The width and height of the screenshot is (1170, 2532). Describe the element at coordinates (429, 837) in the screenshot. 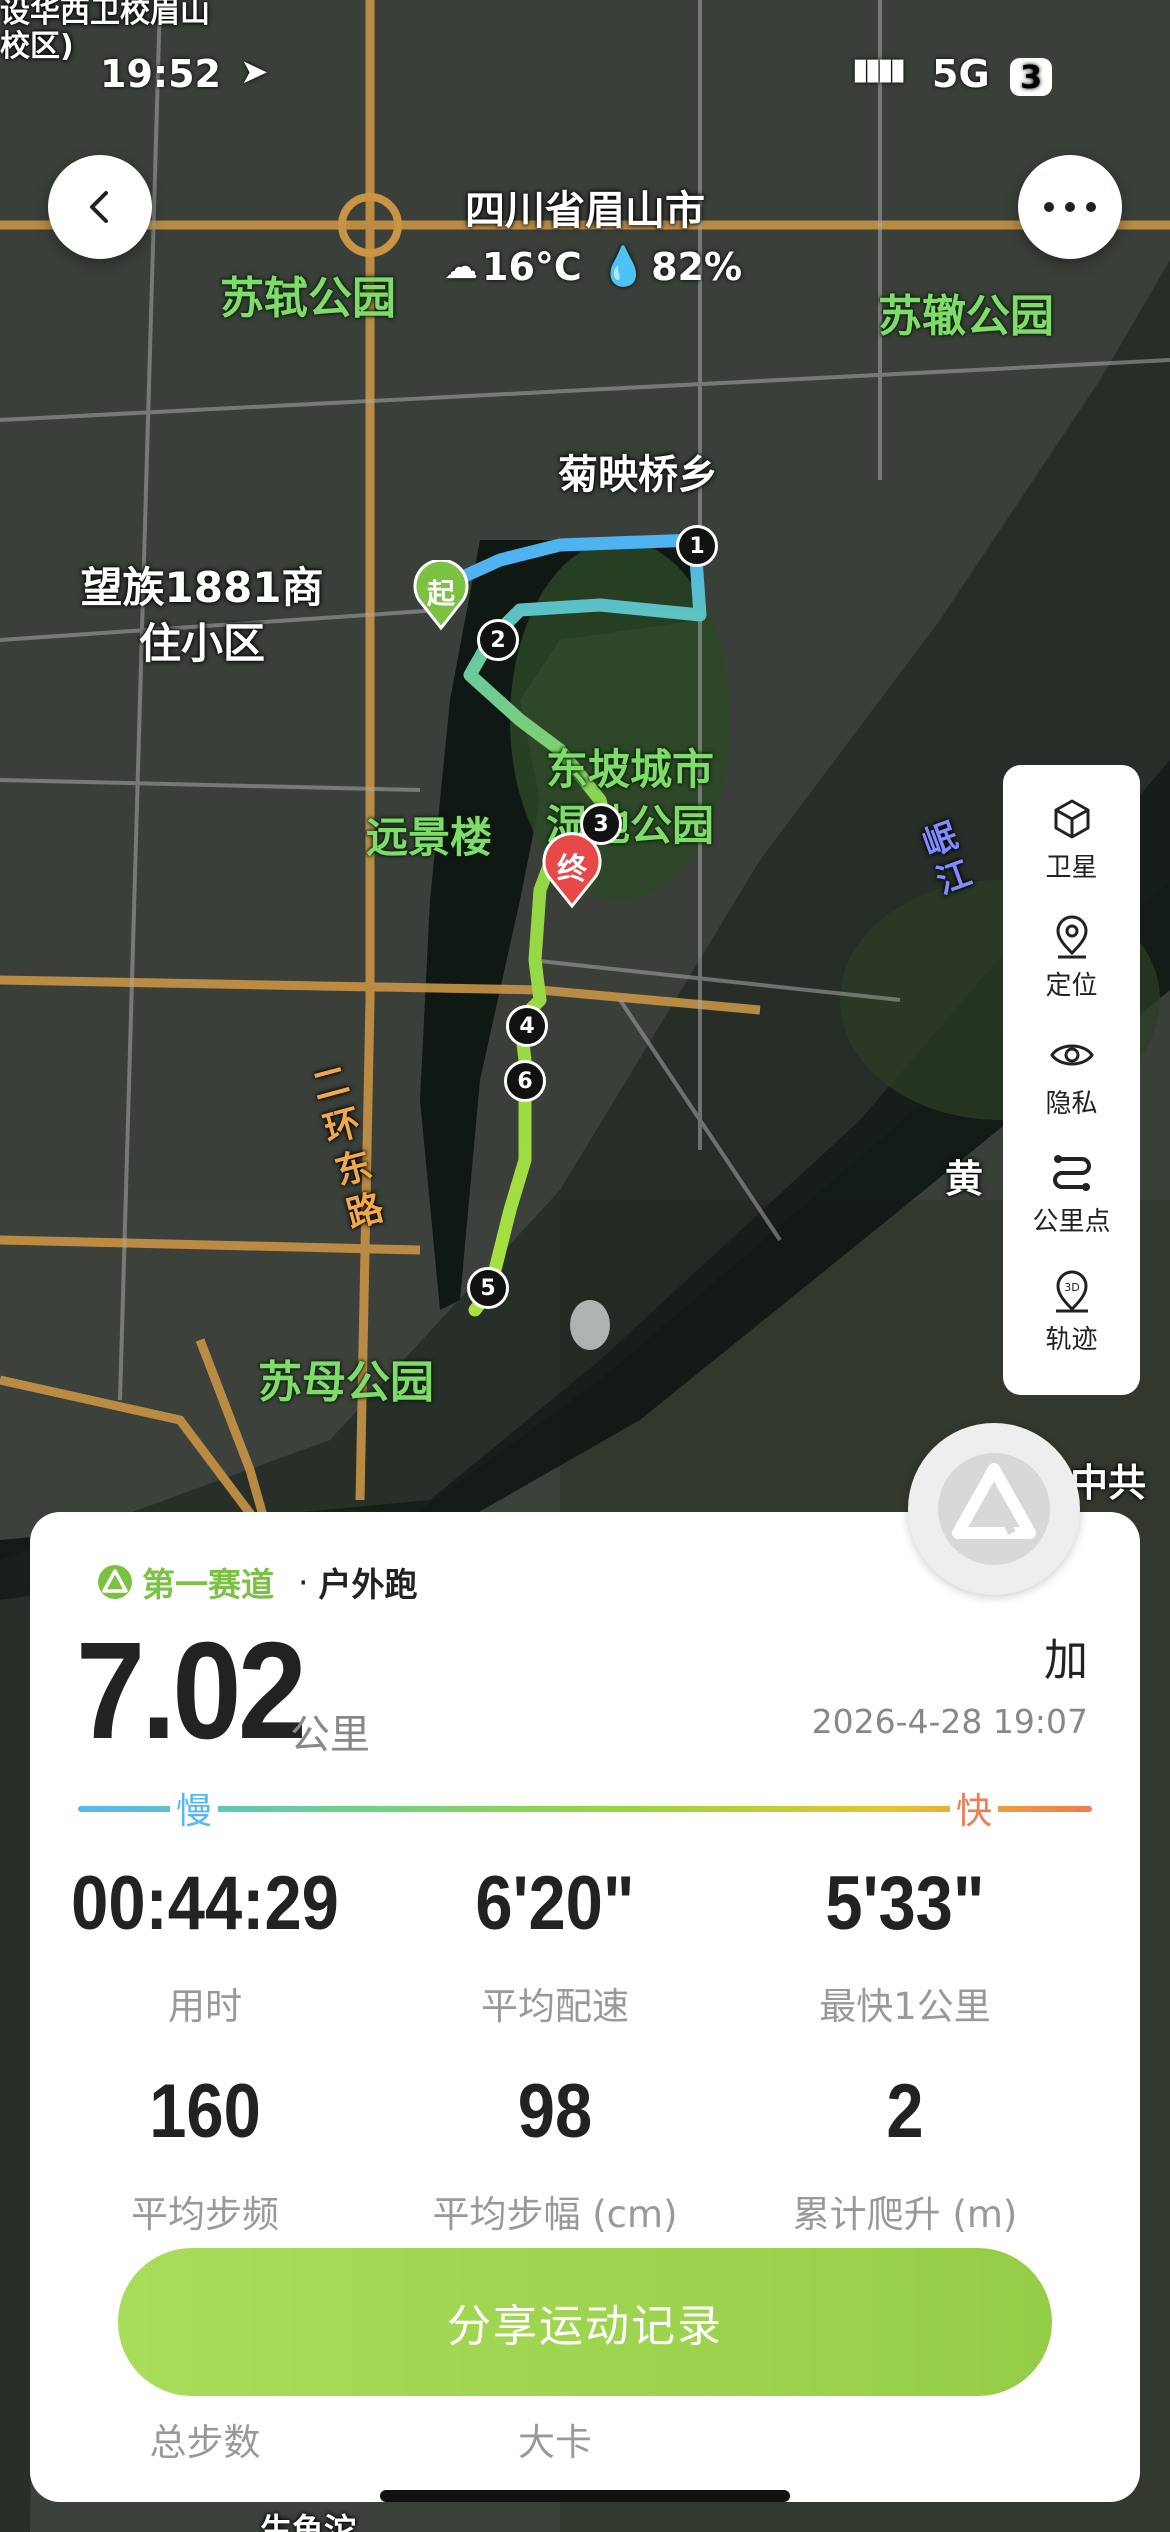

I see `map-label-yuanjing: 远景楼` at that location.